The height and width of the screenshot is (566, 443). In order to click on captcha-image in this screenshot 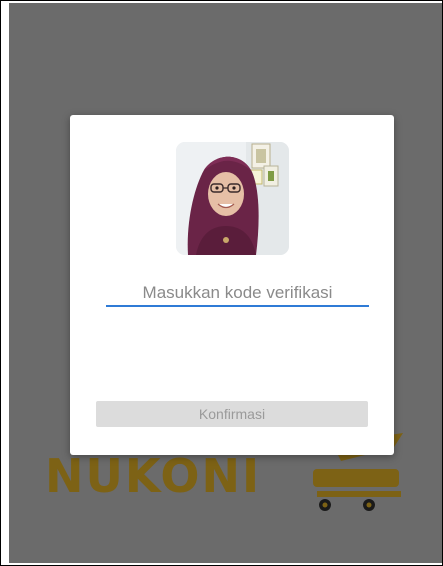, I will do `click(232, 198)`.